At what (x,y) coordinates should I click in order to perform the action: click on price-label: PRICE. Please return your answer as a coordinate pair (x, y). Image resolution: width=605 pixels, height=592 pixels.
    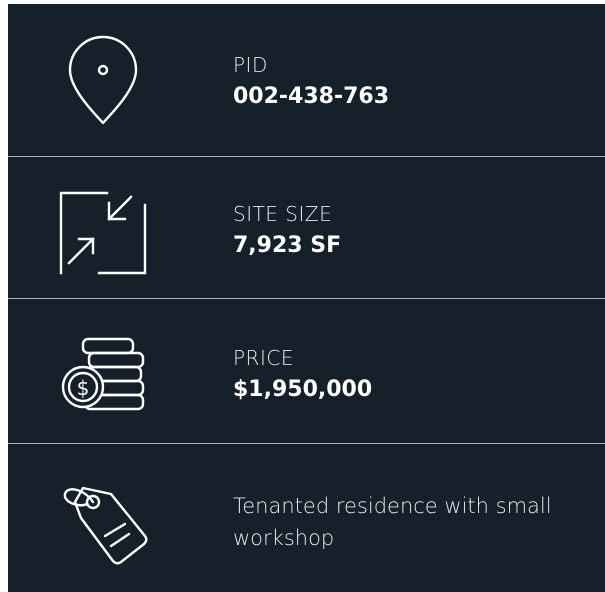
    Looking at the image, I should click on (263, 358).